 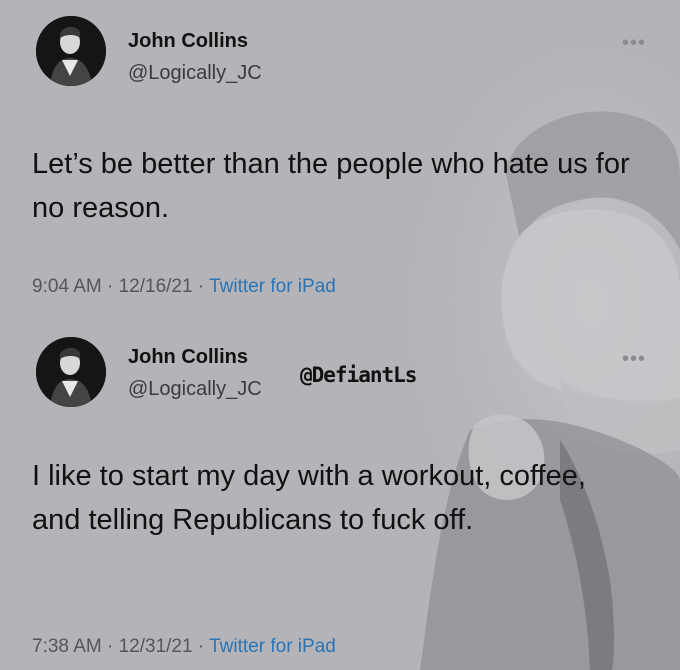 I want to click on tweet-meta: 9:04 AM · 12/16/21 · Twitter for iPad, so click(x=184, y=287).